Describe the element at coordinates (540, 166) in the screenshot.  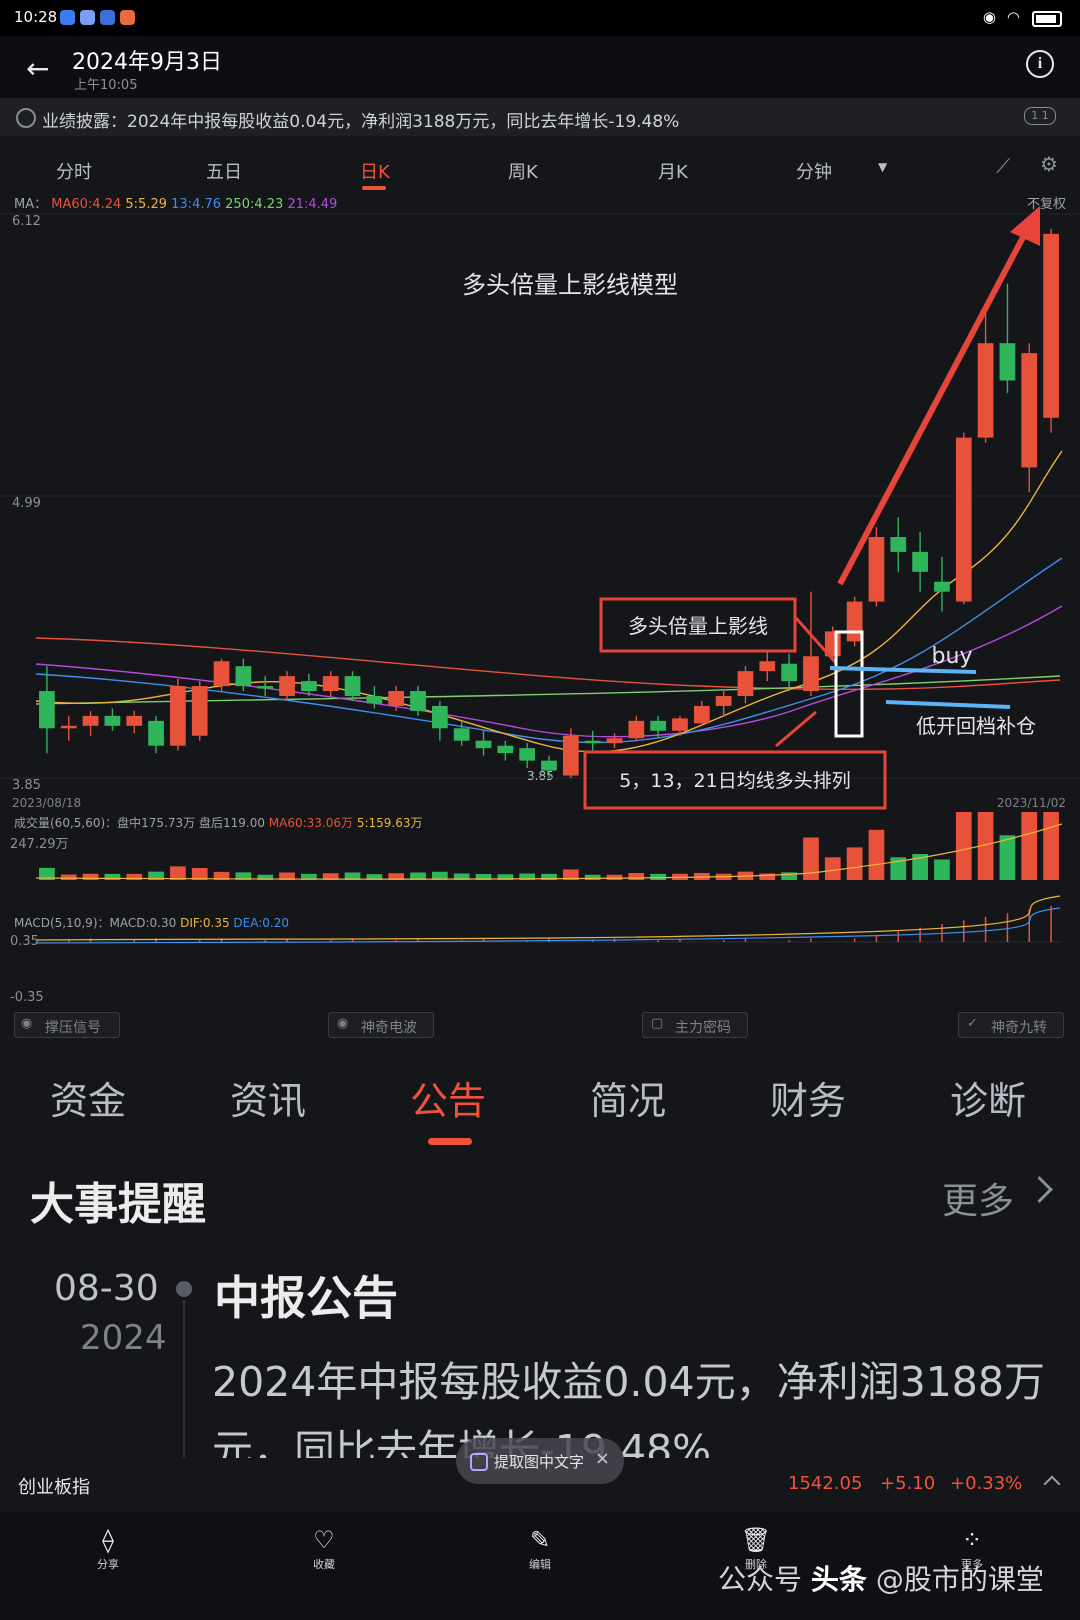
I see `kline-period-tabs: 分时 五日 日K 周K 月K 分钟 ▼ ⟋ ⚙` at that location.